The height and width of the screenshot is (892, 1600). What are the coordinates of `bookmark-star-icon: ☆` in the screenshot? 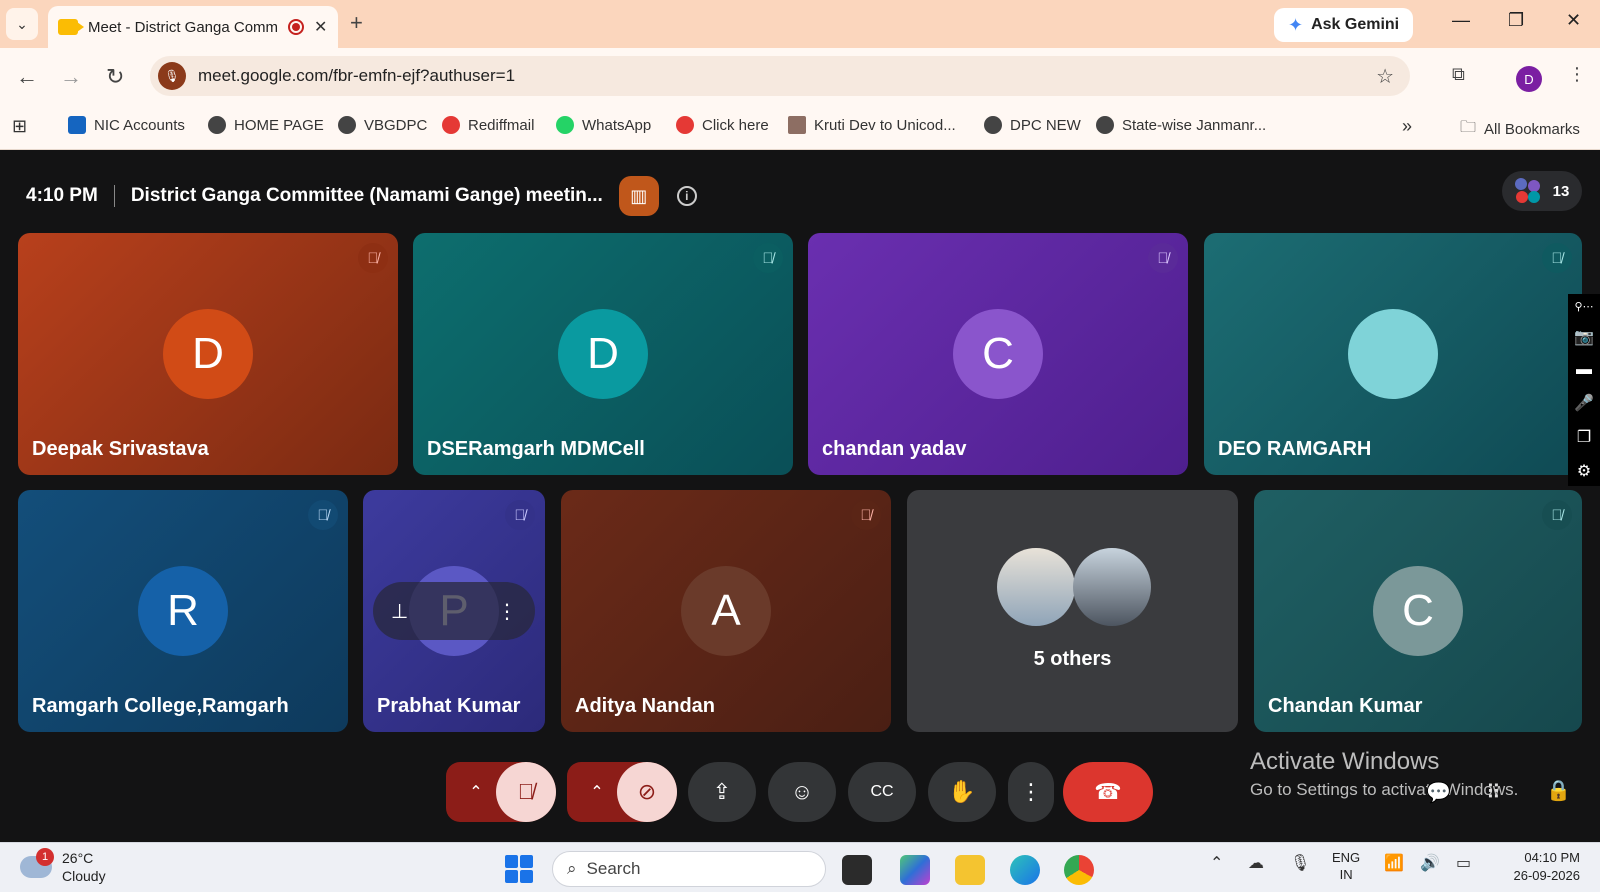 It's located at (1385, 76).